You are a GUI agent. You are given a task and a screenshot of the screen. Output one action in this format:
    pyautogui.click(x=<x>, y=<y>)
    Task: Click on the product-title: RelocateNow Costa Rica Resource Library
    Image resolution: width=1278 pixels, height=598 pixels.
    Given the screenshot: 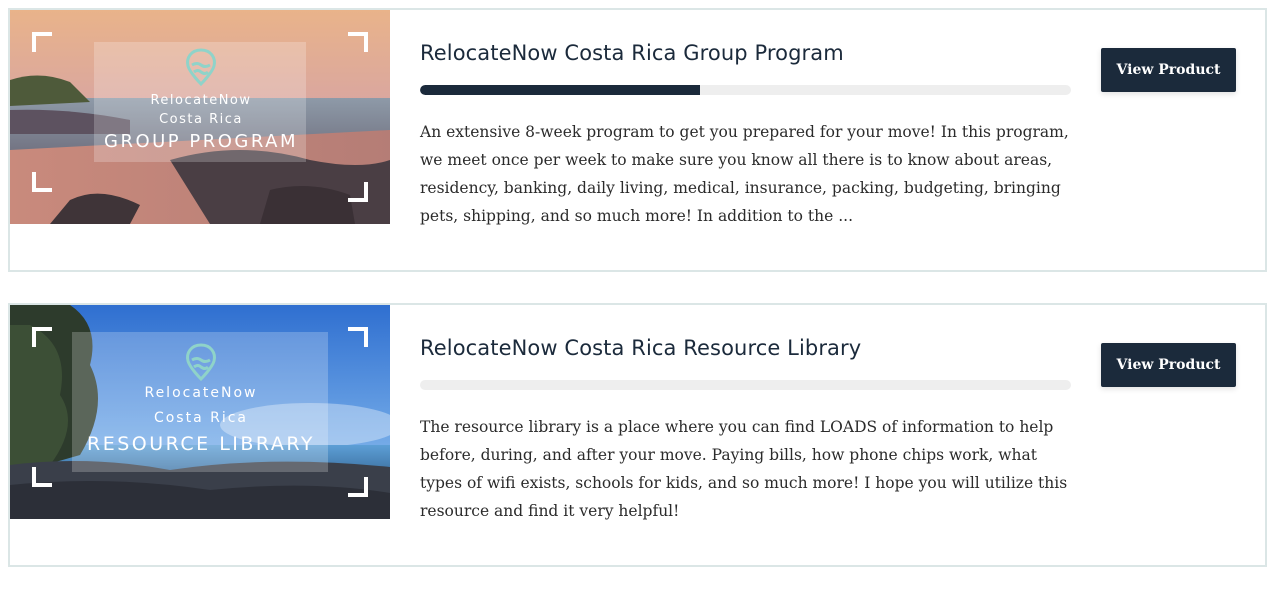 What is the action you would take?
    pyautogui.click(x=746, y=348)
    